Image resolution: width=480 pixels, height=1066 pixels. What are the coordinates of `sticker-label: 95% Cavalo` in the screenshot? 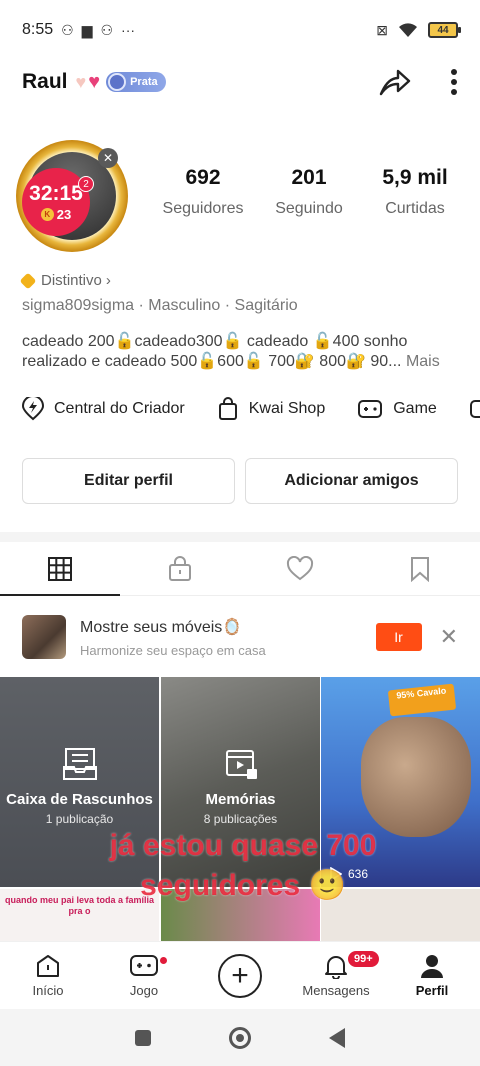 It's located at (422, 700).